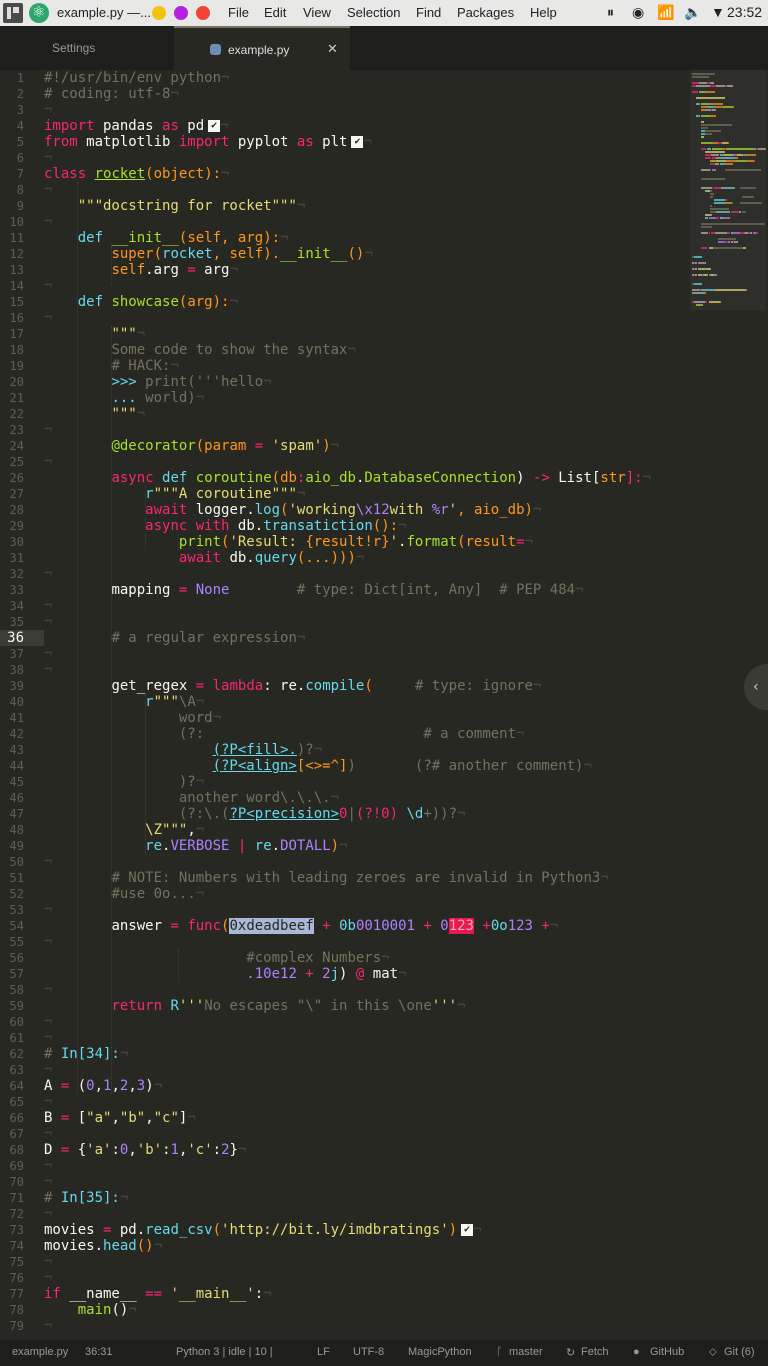 The height and width of the screenshot is (1366, 768). I want to click on code-line: # In[34]:¬, so click(86, 1054).